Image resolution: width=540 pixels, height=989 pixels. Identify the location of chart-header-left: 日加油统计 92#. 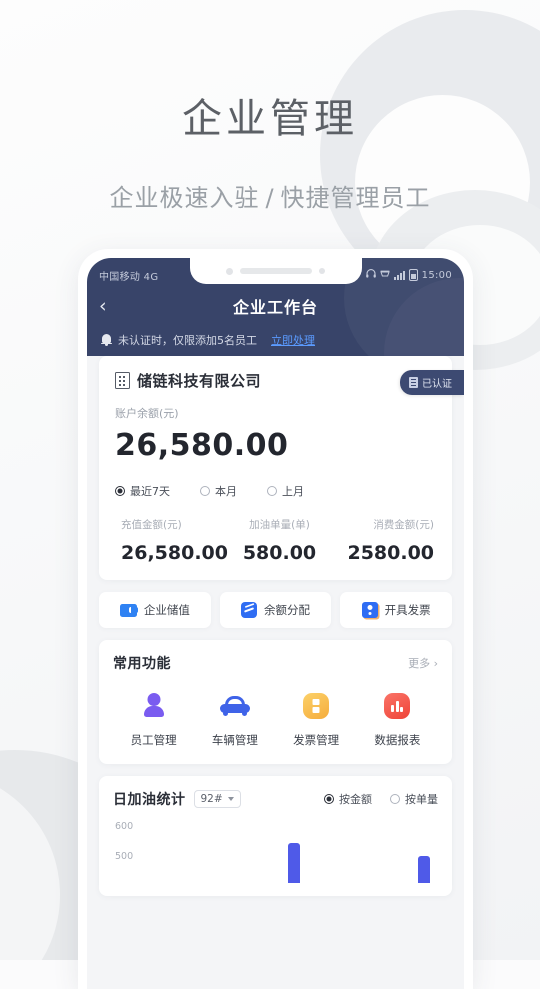
(177, 799).